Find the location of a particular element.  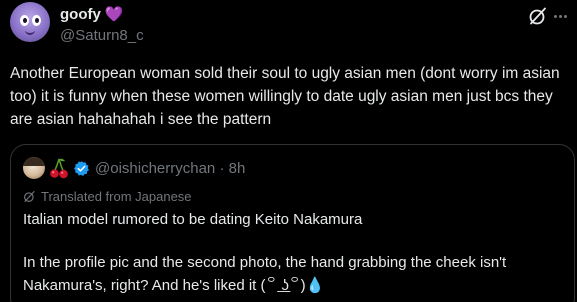

author-handle: @Saturn8_c is located at coordinates (102, 35).